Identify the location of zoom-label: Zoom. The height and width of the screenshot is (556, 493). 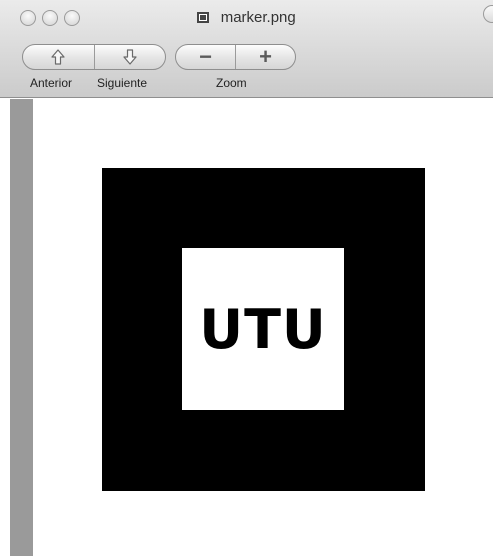
(231, 83).